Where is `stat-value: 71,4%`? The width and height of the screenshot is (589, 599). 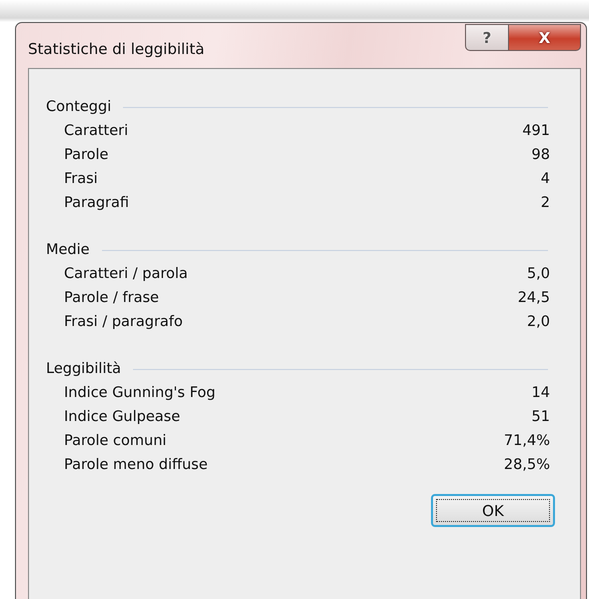 stat-value: 71,4% is located at coordinates (527, 441).